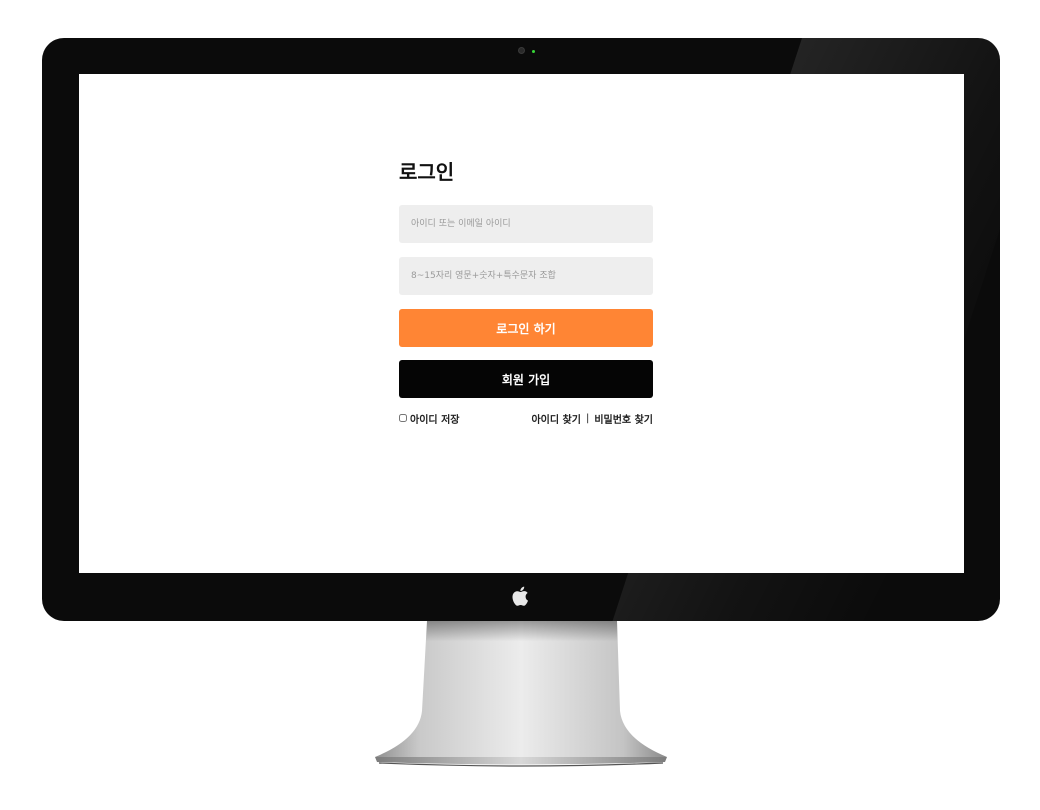  What do you see at coordinates (526, 276) in the screenshot?
I see `password-input` at bounding box center [526, 276].